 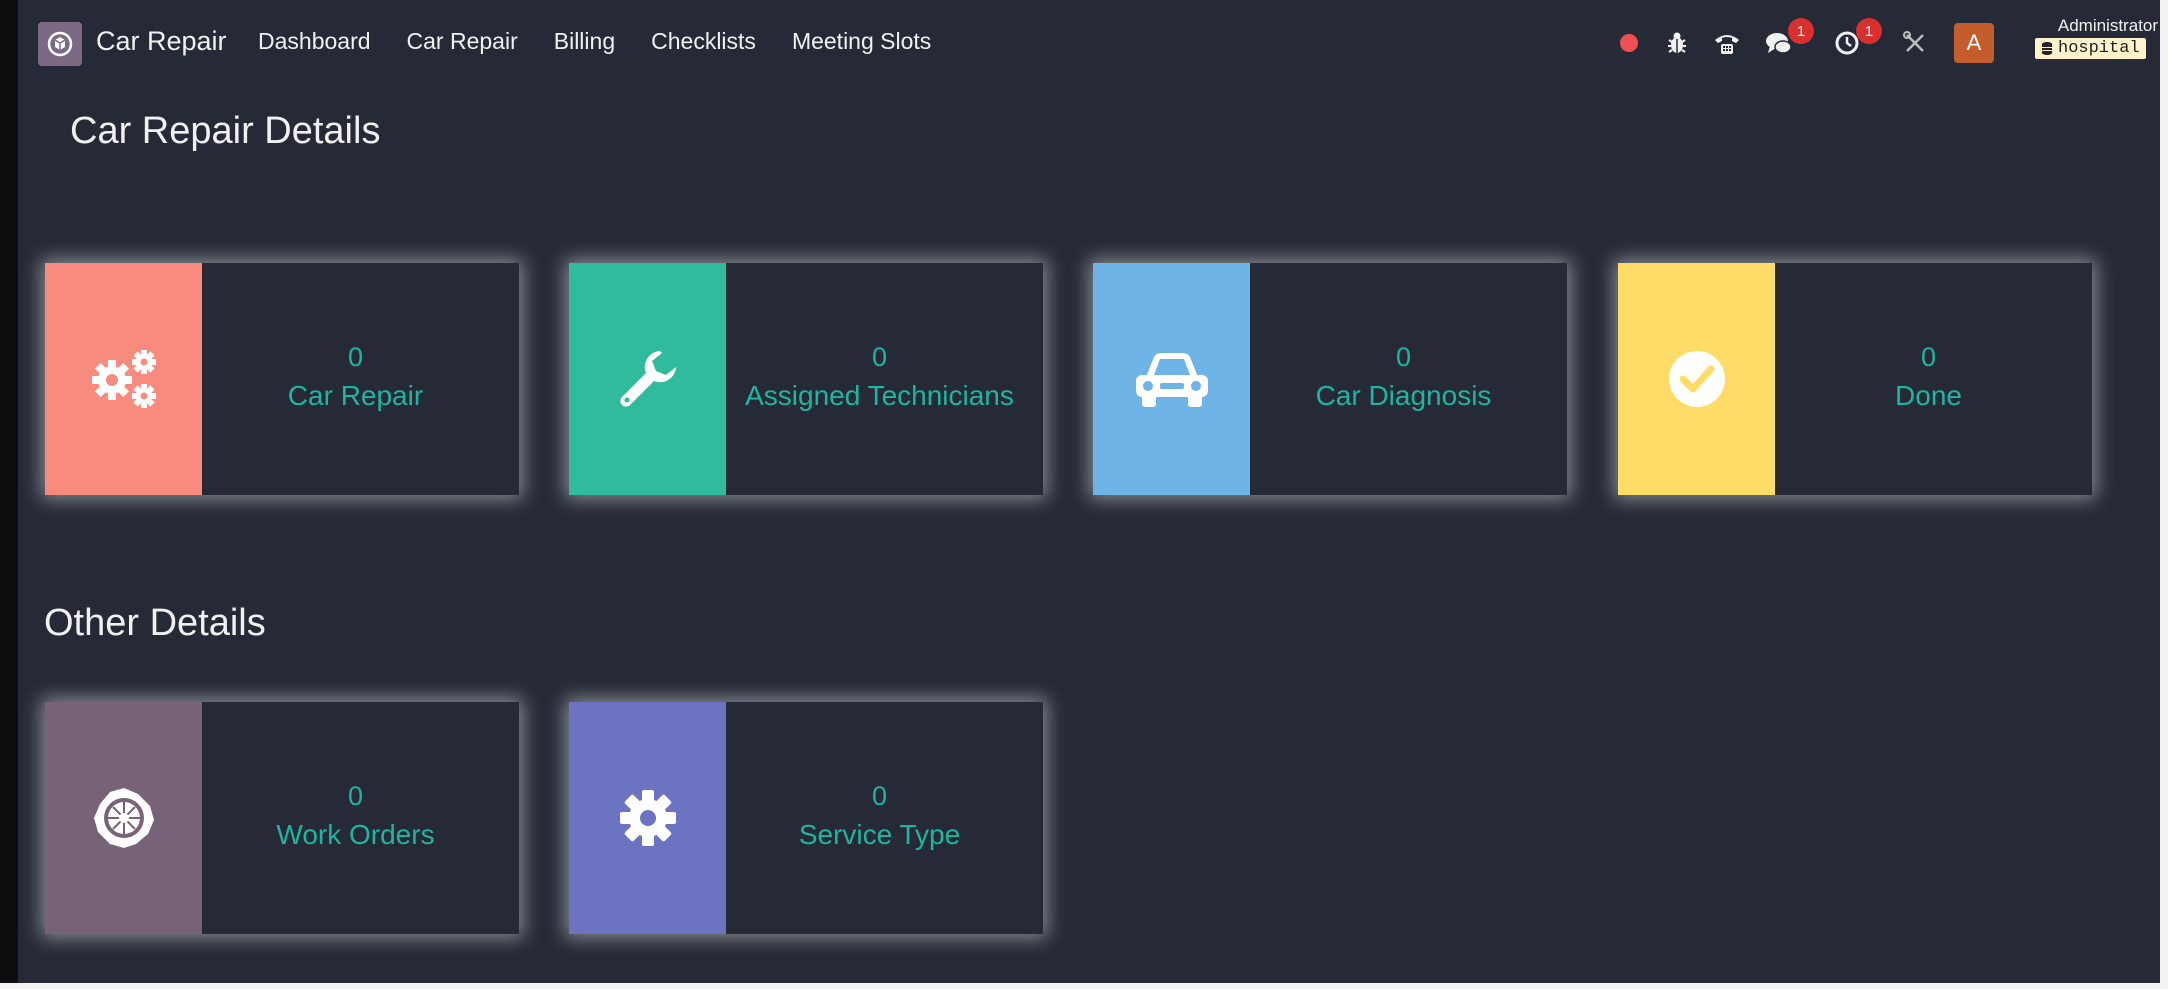 I want to click on avatar: A, so click(x=1974, y=43).